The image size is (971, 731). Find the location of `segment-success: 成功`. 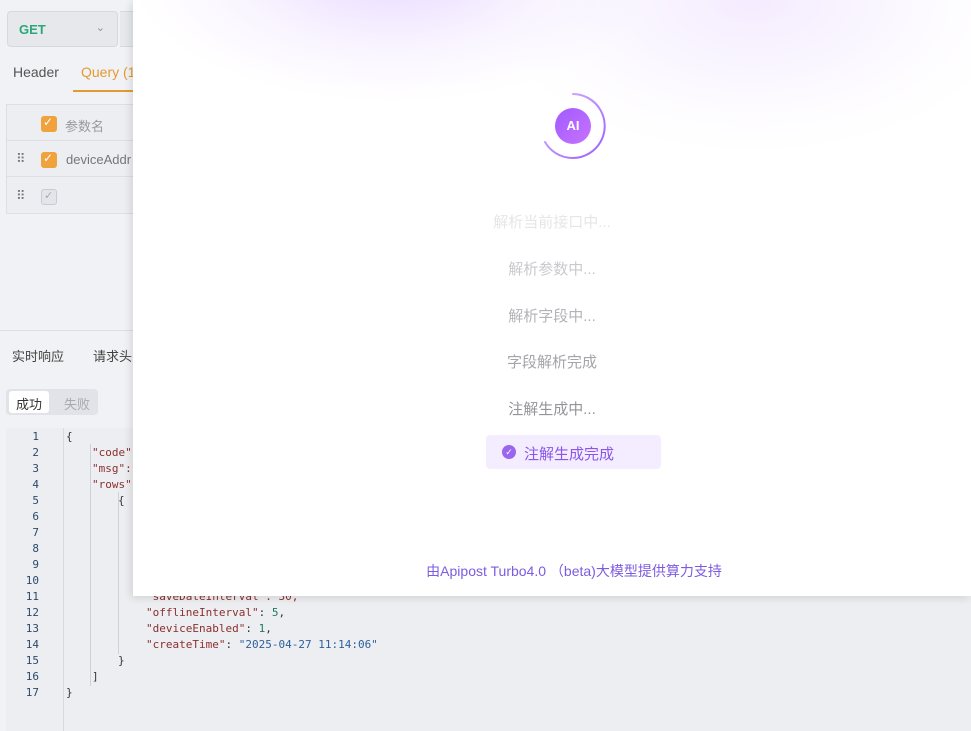

segment-success: 成功 is located at coordinates (29, 402).